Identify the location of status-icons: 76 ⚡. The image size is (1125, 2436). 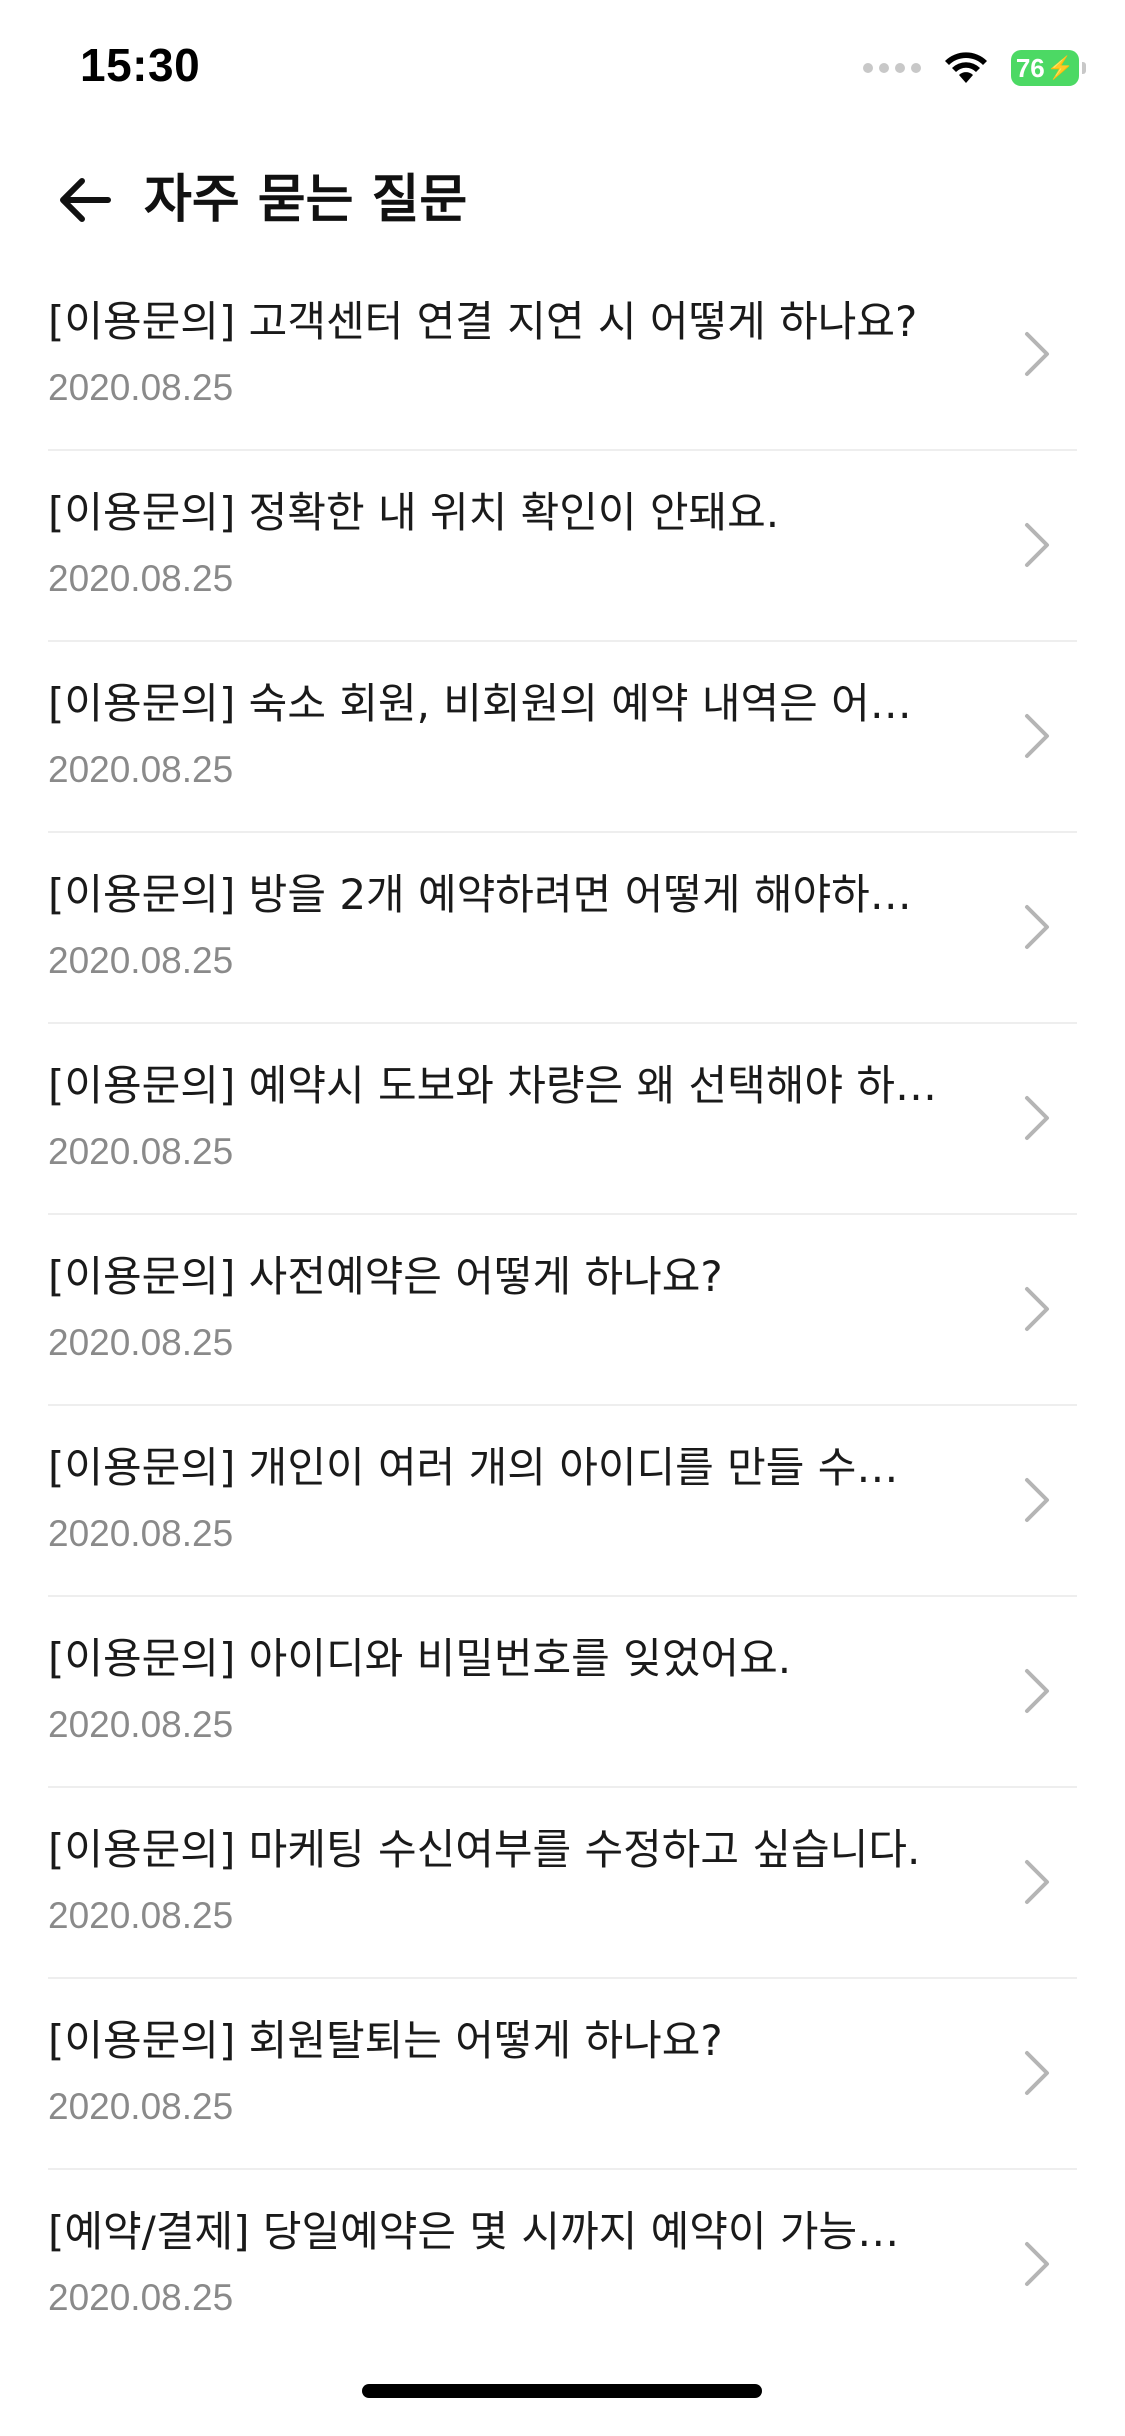
(974, 68).